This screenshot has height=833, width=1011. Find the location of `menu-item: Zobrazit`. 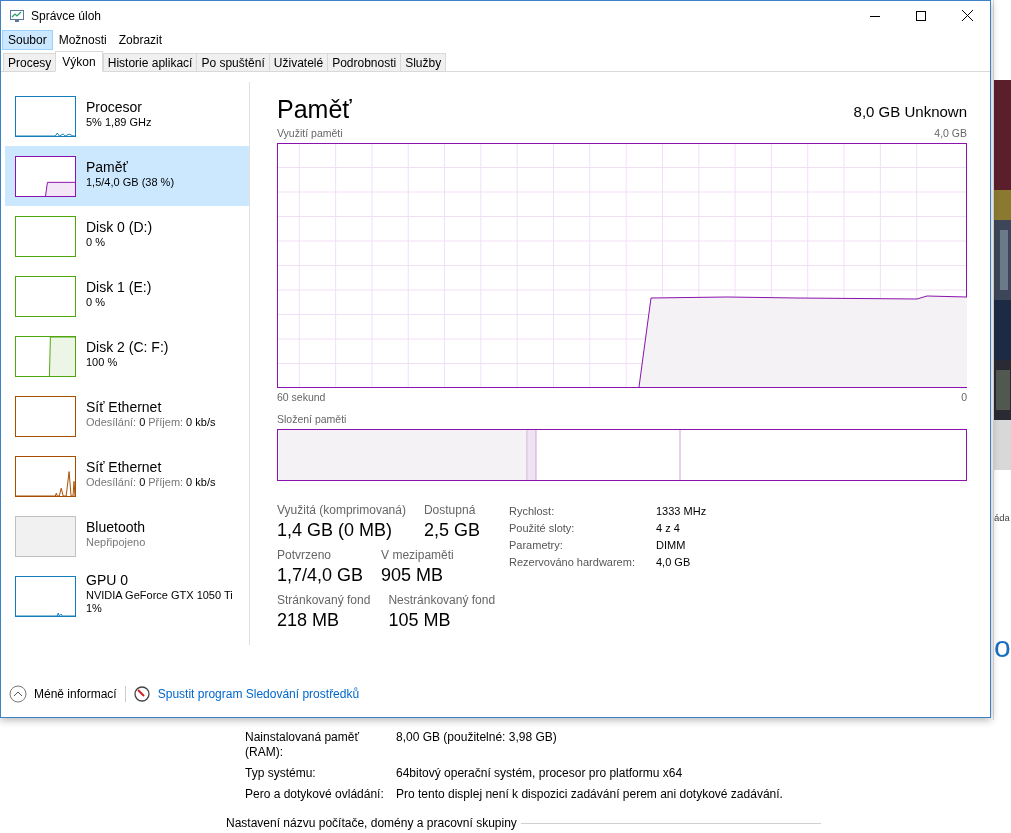

menu-item: Zobrazit is located at coordinates (140, 40).